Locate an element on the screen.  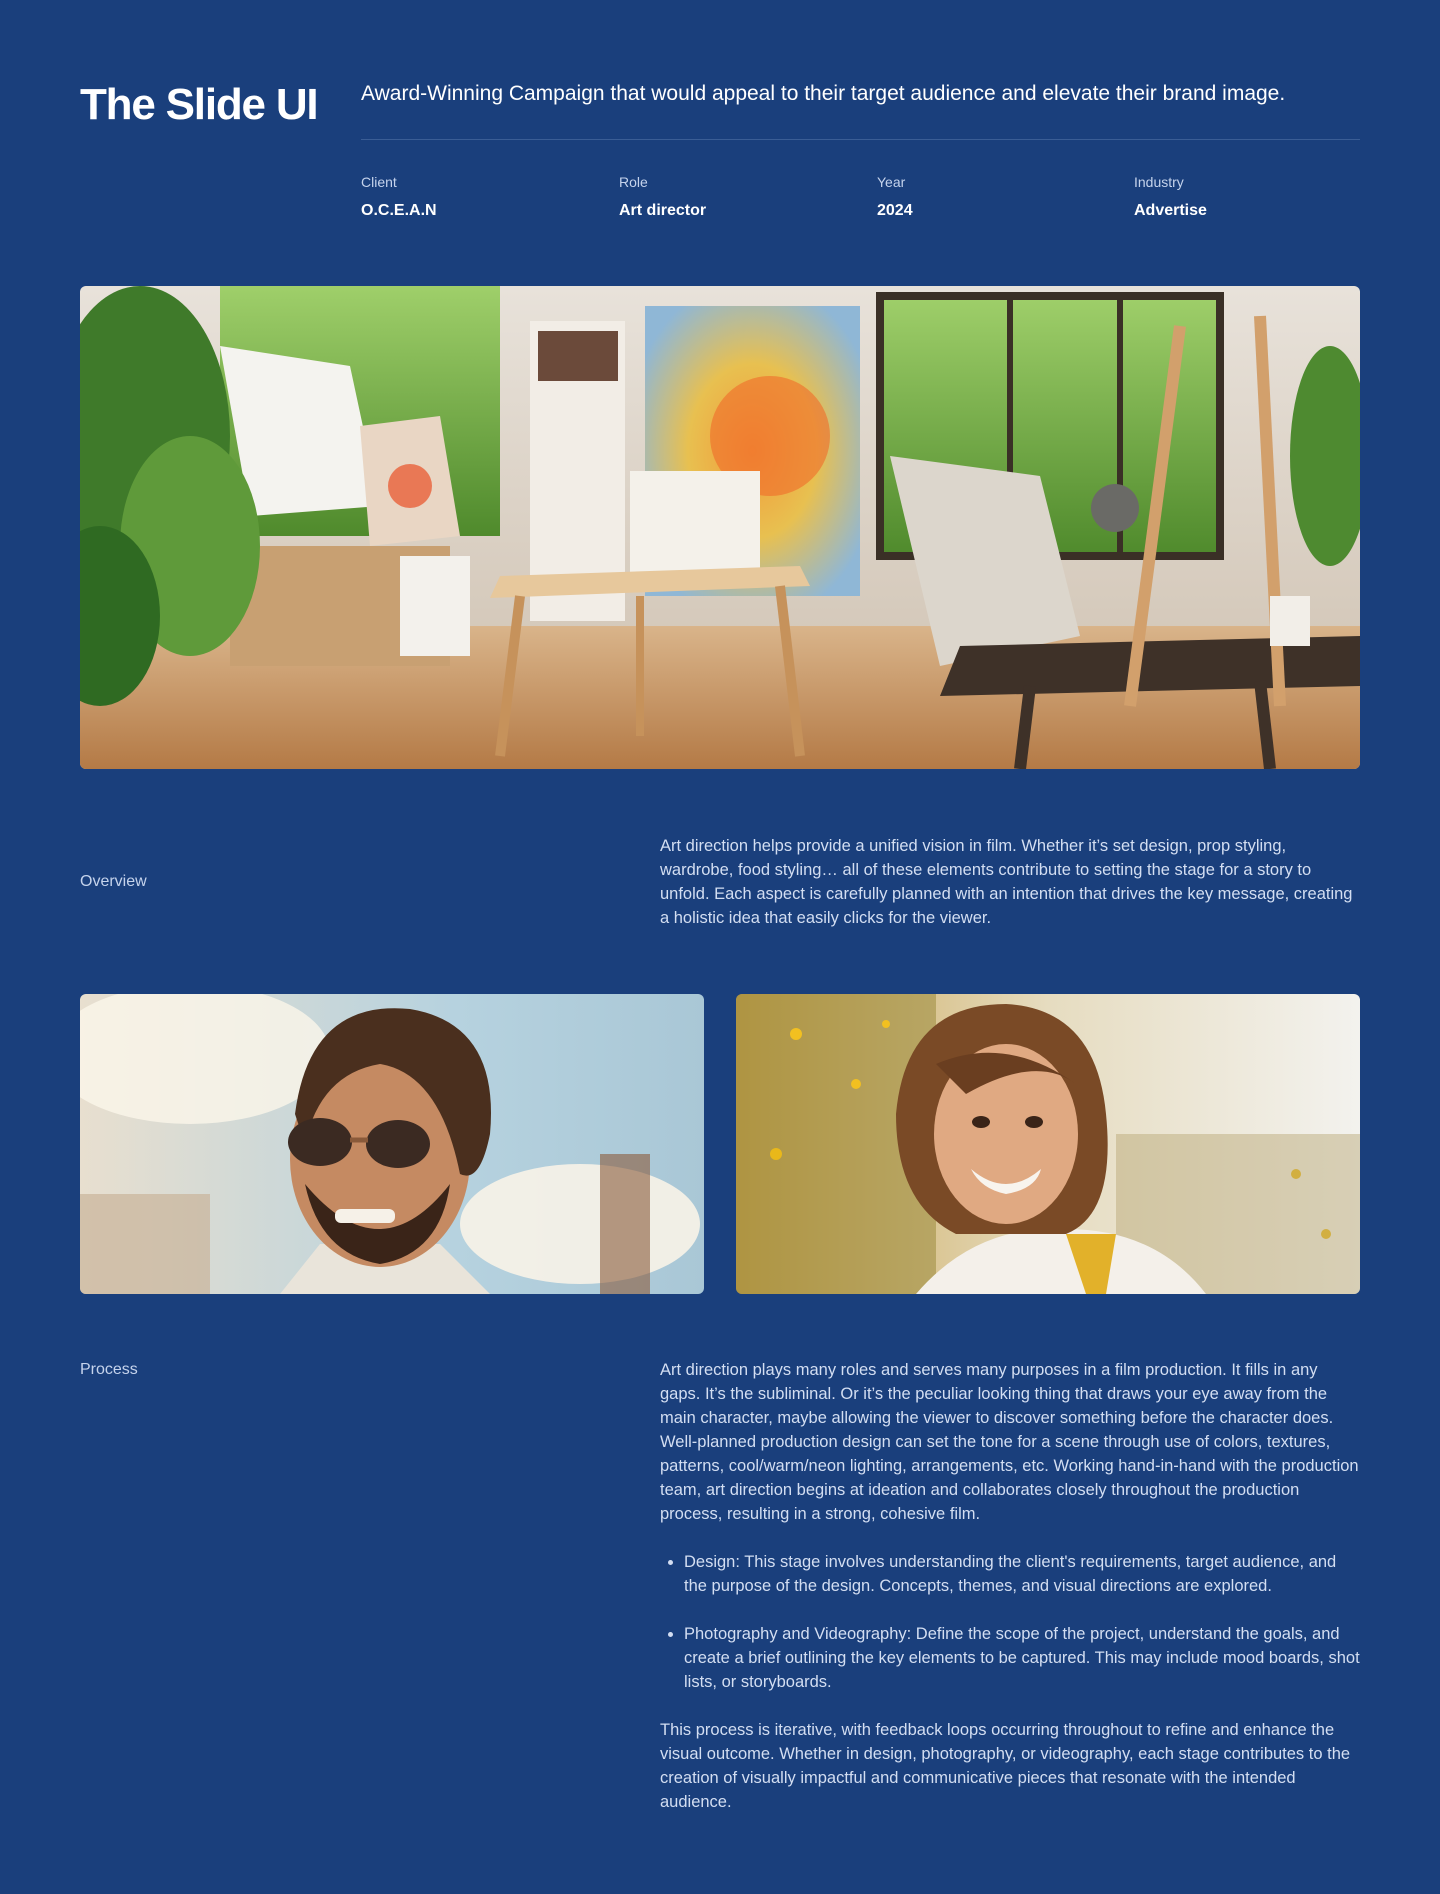
smiling-woman-image is located at coordinates (1048, 1144).